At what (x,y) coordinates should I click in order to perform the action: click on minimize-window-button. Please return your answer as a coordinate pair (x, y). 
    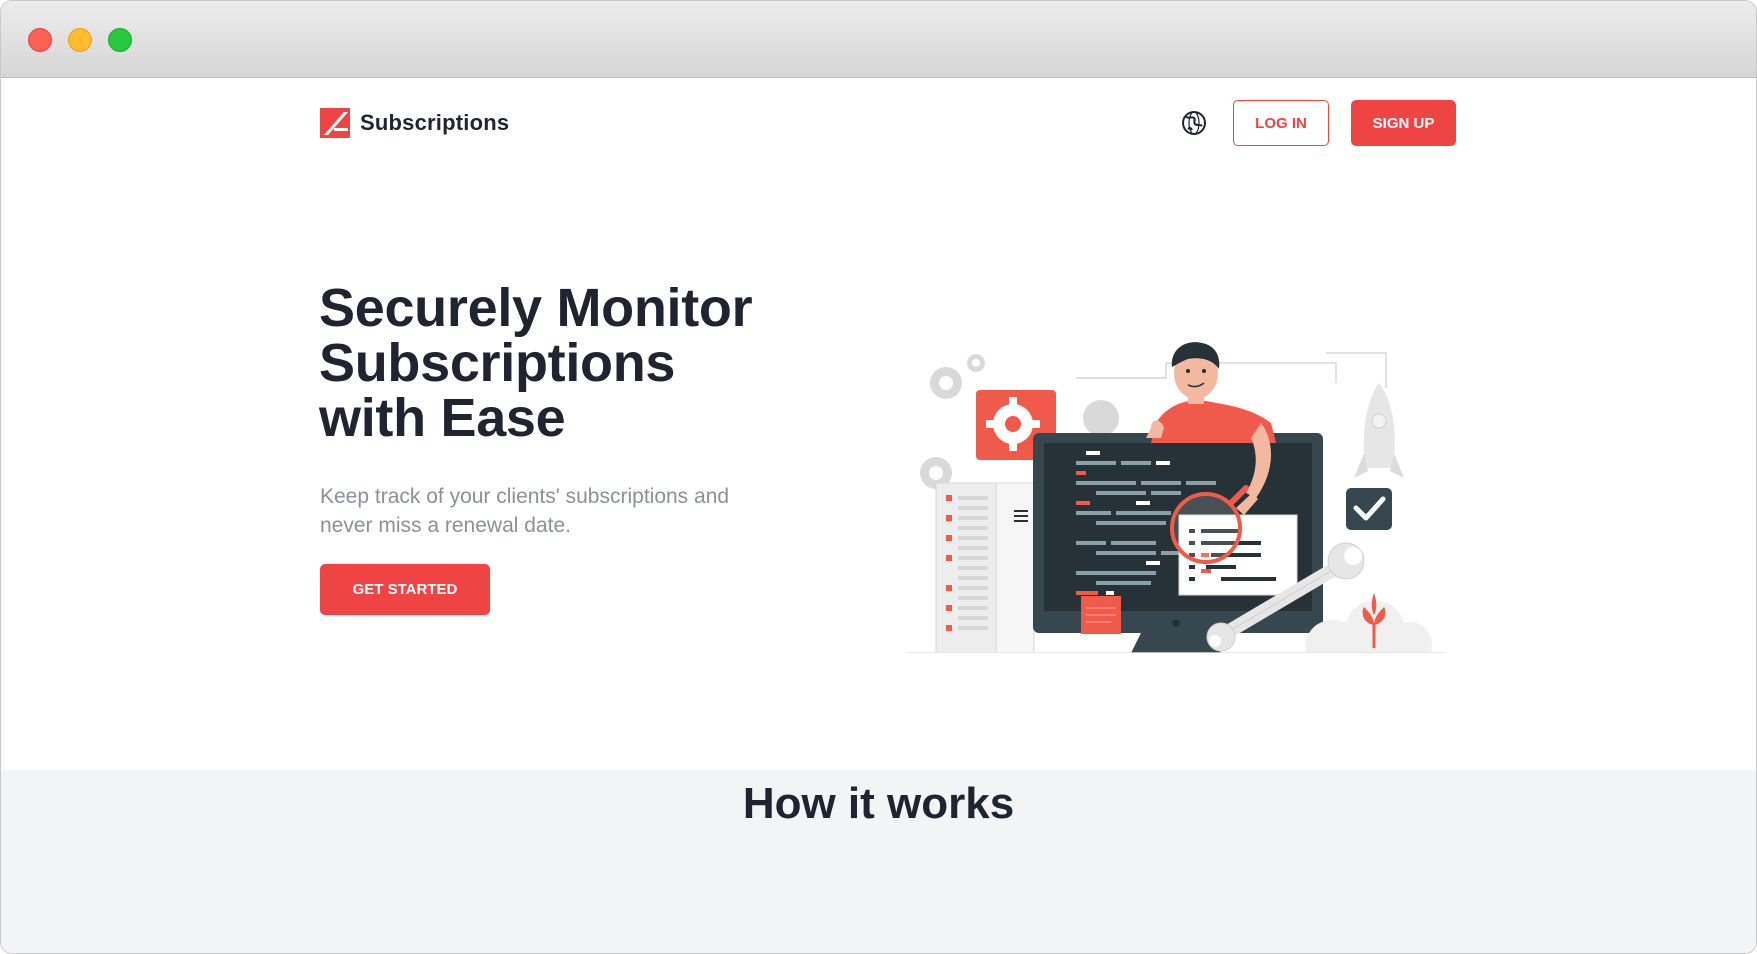
    Looking at the image, I should click on (80, 40).